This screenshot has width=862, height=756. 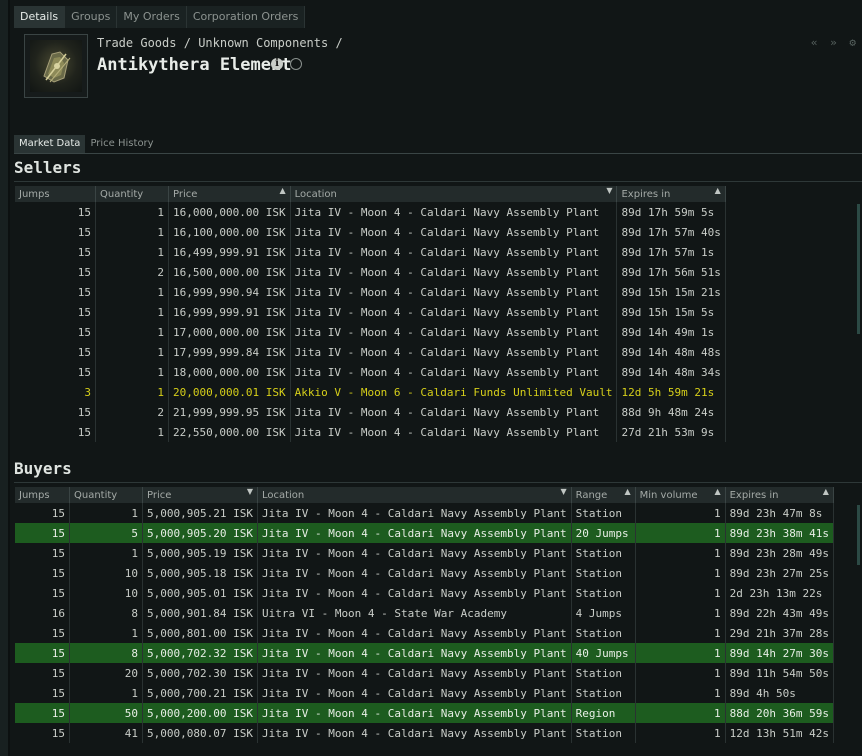 I want to click on buyer-cell-expires-in: 88d 20h 36m 59s, so click(x=779, y=713).